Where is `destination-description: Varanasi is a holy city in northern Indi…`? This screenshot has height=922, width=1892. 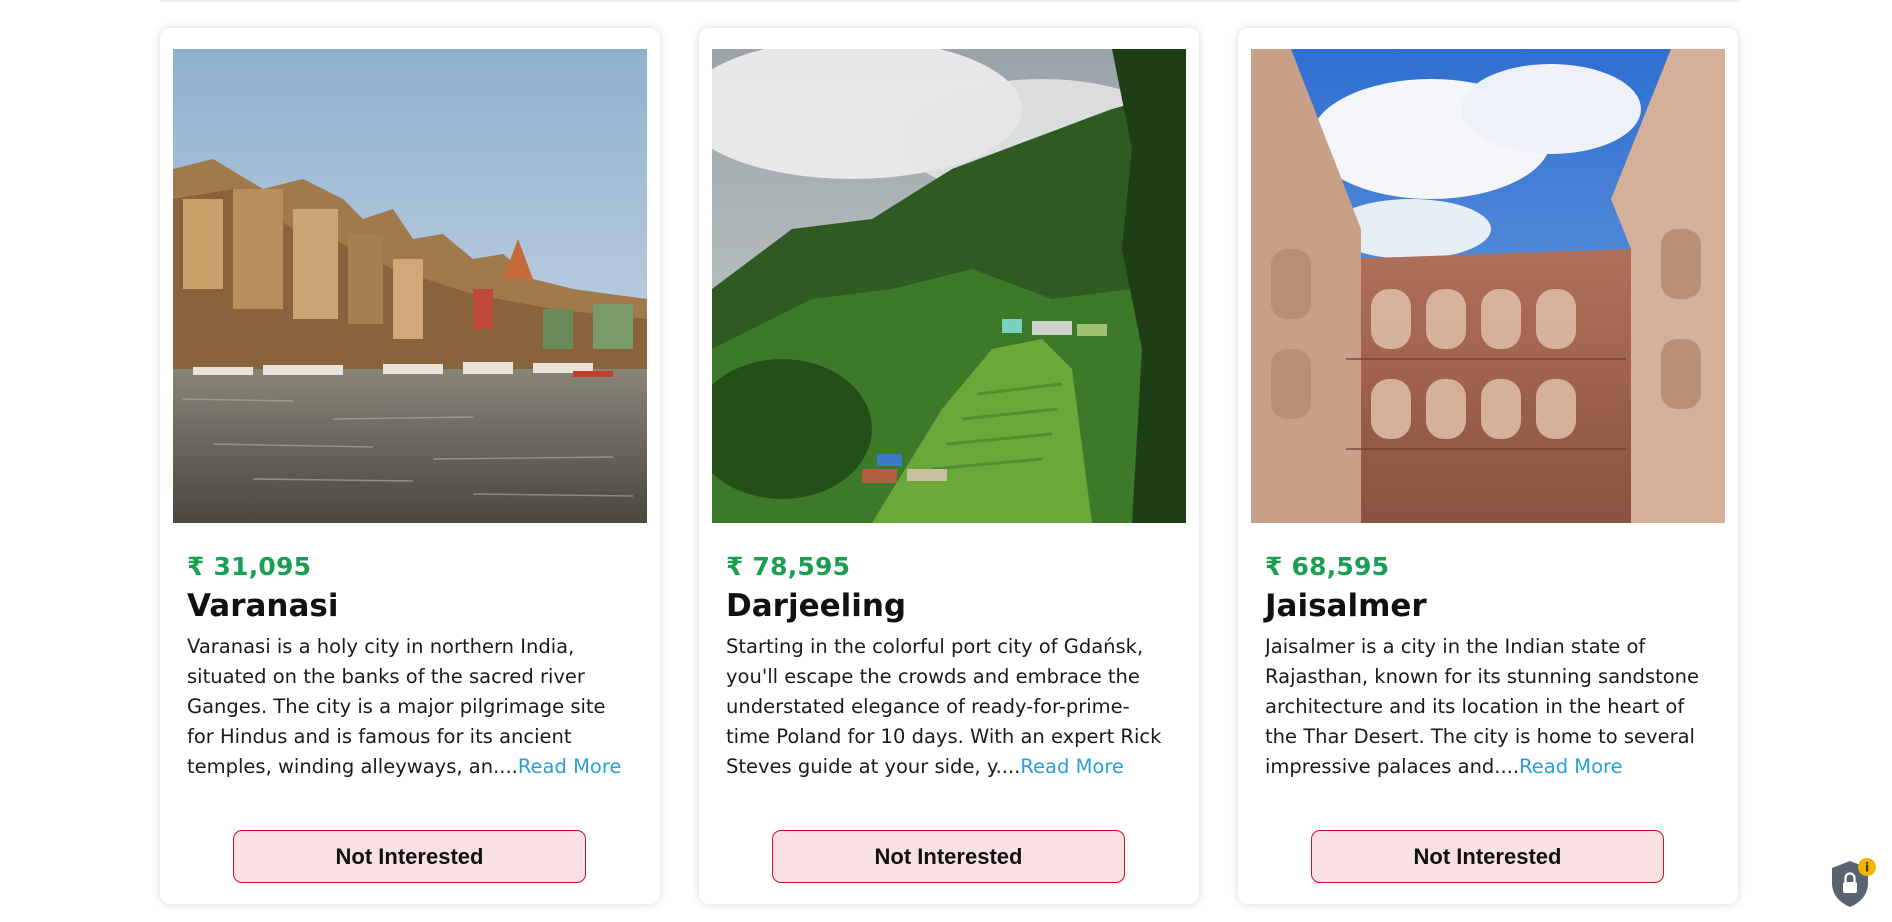 destination-description: Varanasi is a holy city in northern Indi… is located at coordinates (410, 707).